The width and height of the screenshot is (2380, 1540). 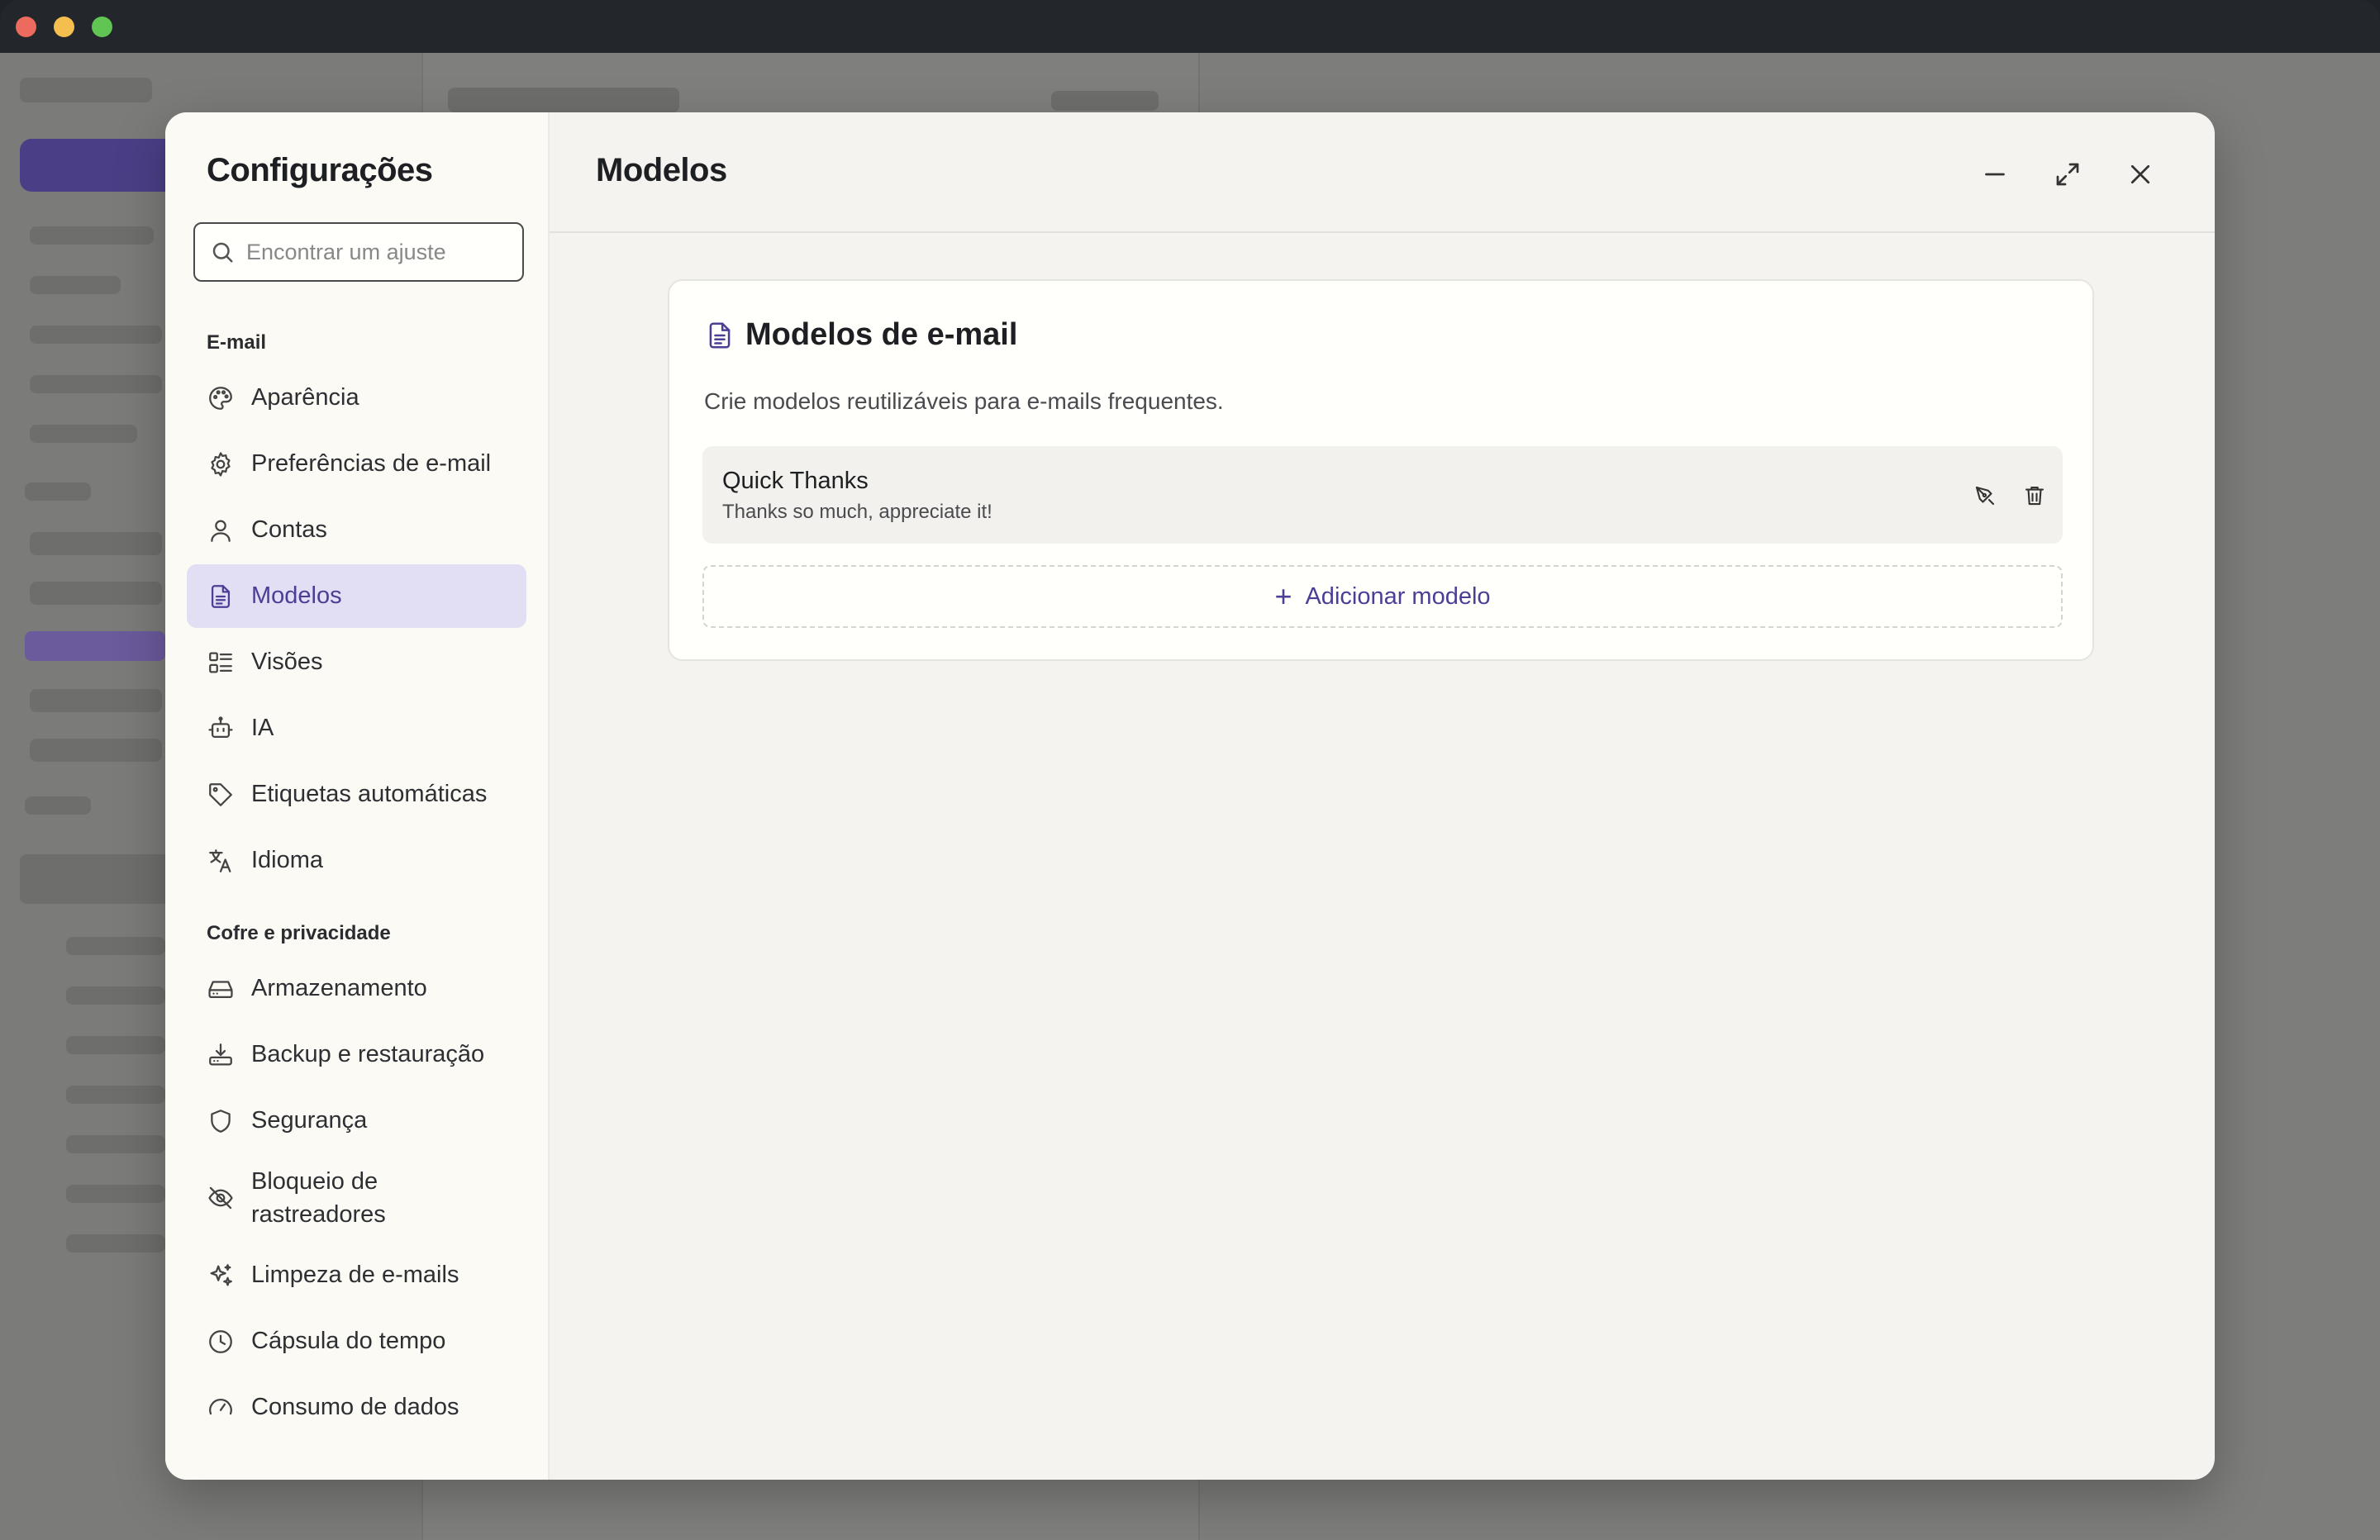 I want to click on expand-button, so click(x=2067, y=174).